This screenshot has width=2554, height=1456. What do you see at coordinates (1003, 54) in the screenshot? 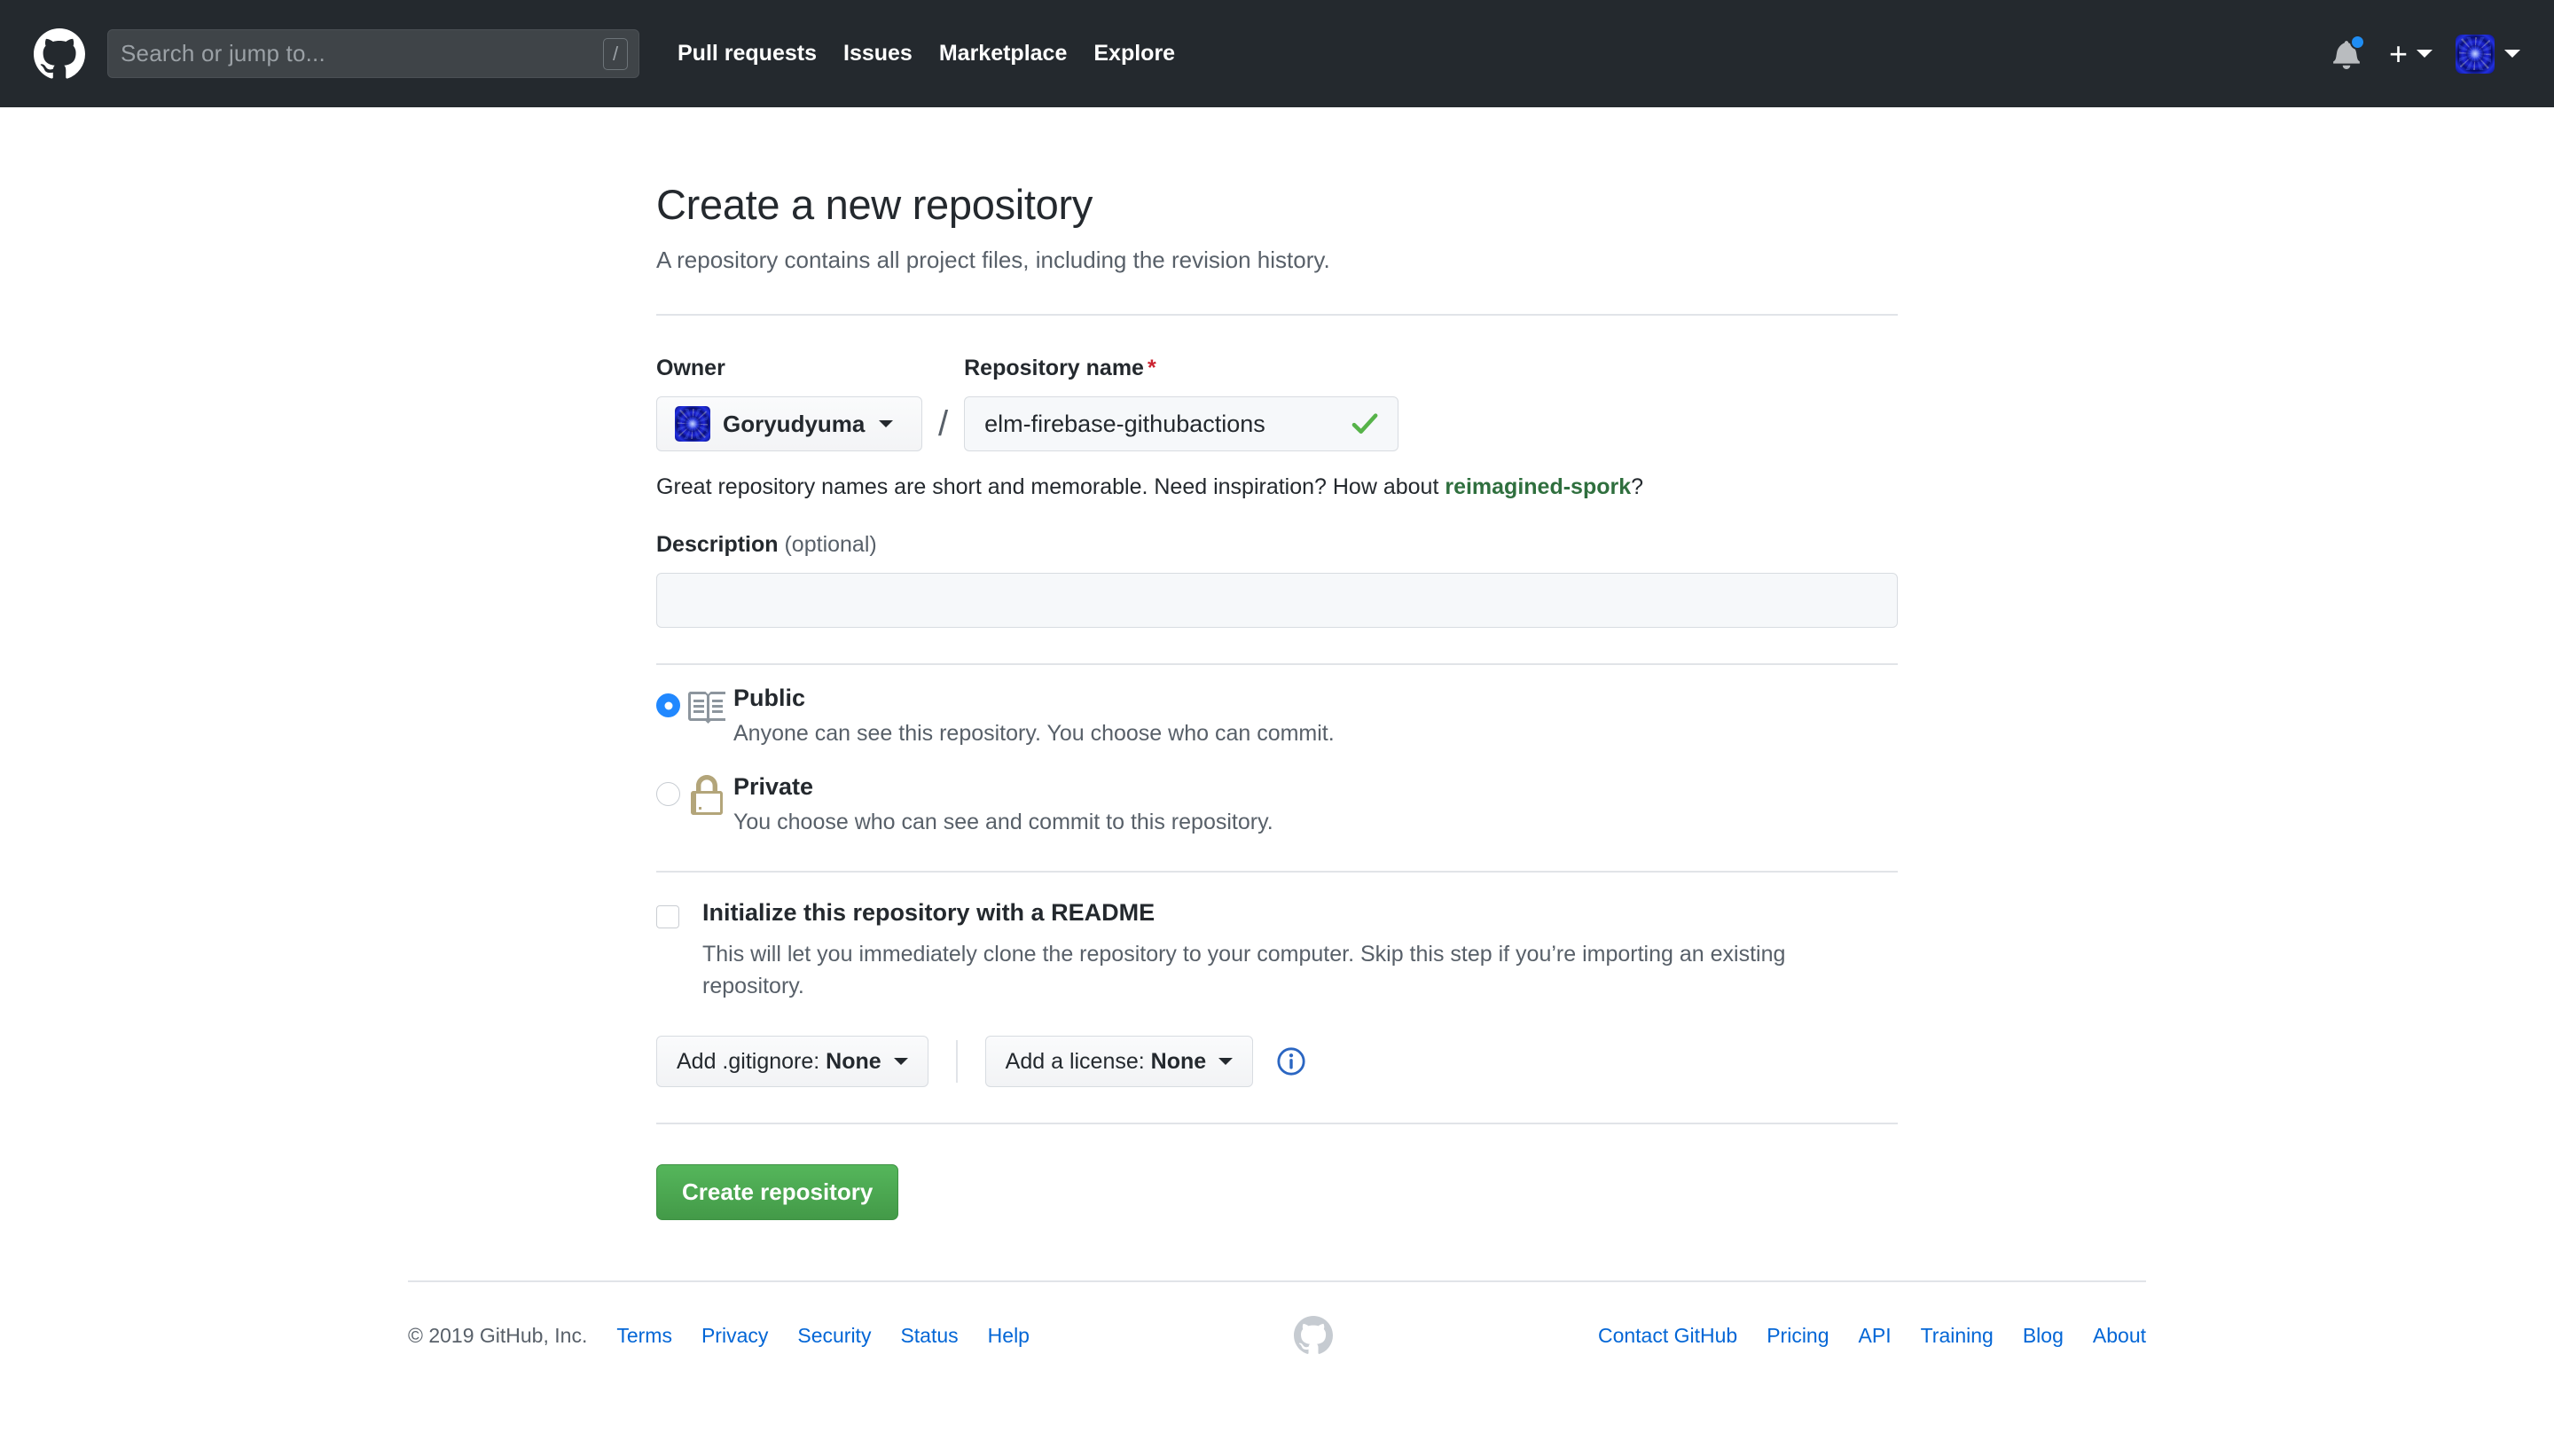
I see `nav-marketplace: Marketplace` at bounding box center [1003, 54].